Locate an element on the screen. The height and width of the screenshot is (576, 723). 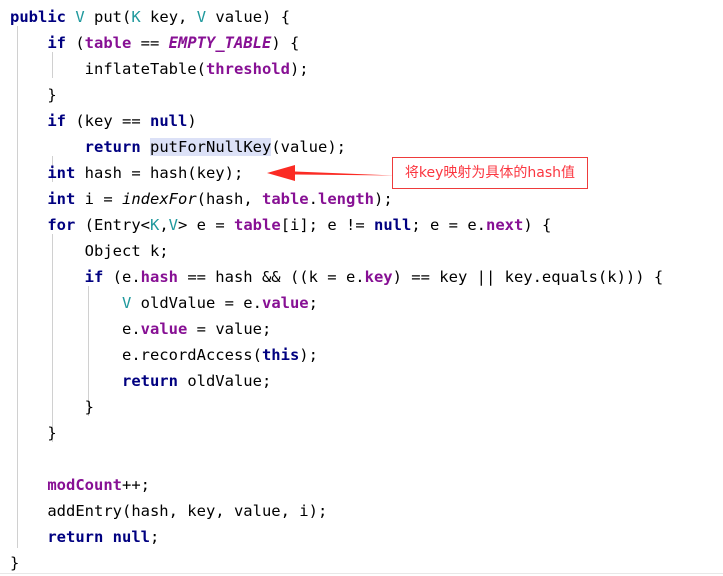
code-token: (hash, is located at coordinates (229, 199).